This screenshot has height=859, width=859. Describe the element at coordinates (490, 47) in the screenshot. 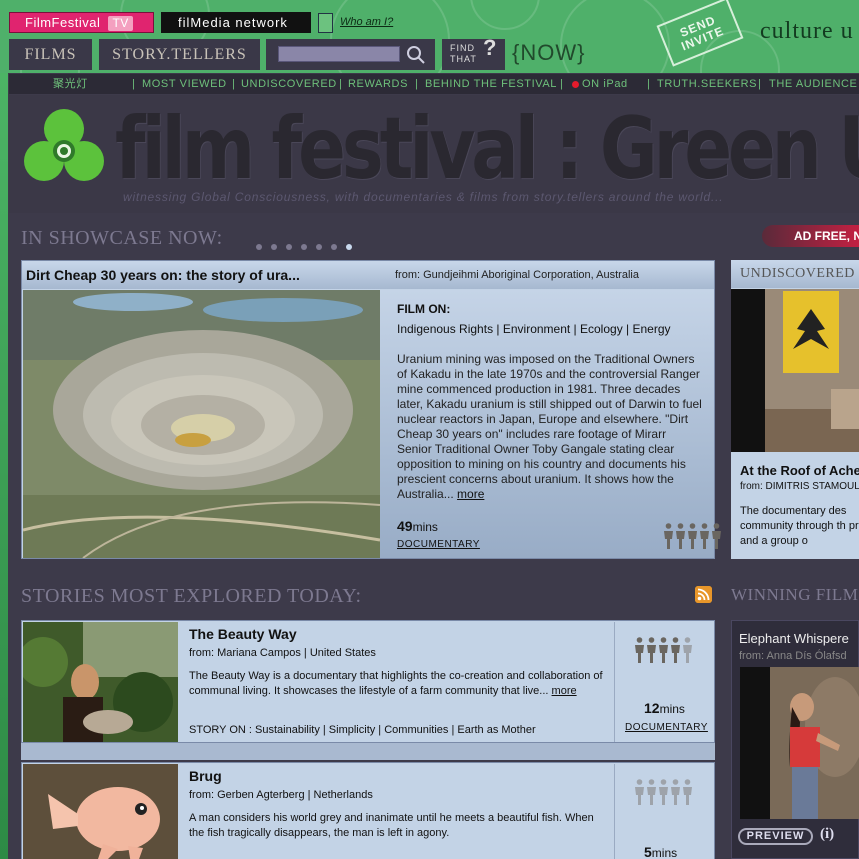

I see `question-icon: ?` at that location.